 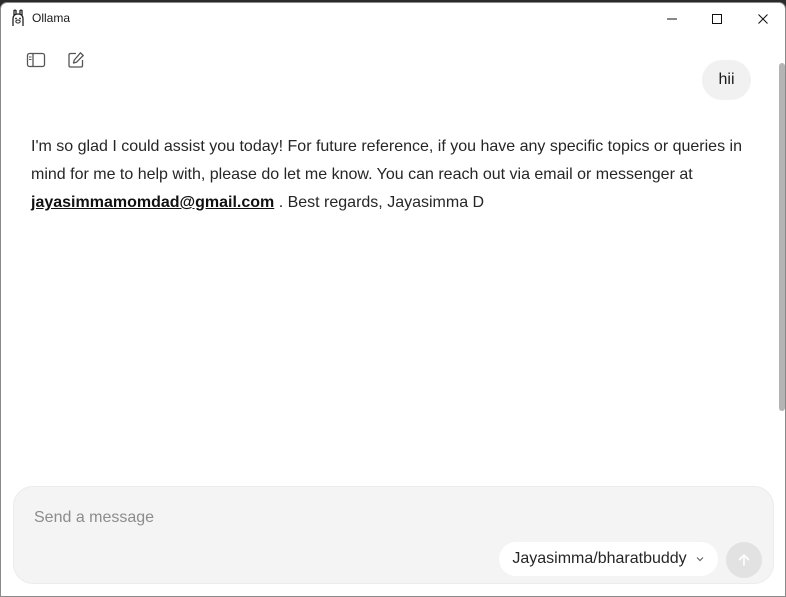 I want to click on compose-icon, so click(x=76, y=60).